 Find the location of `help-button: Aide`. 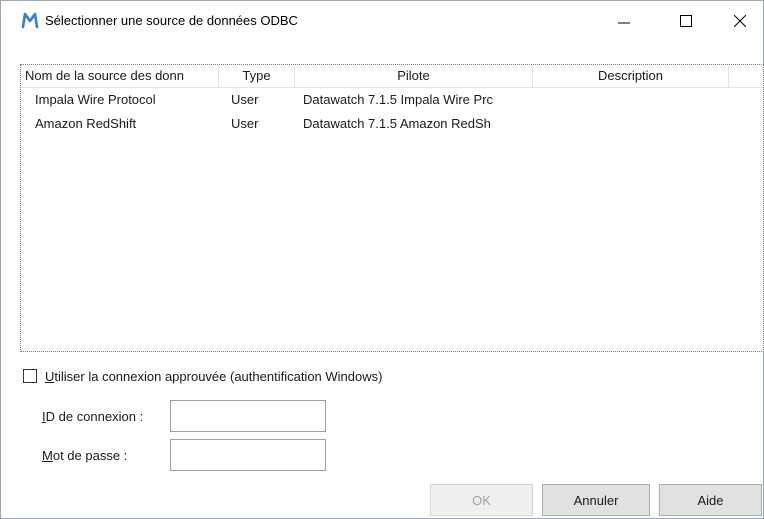

help-button: Aide is located at coordinates (710, 500).